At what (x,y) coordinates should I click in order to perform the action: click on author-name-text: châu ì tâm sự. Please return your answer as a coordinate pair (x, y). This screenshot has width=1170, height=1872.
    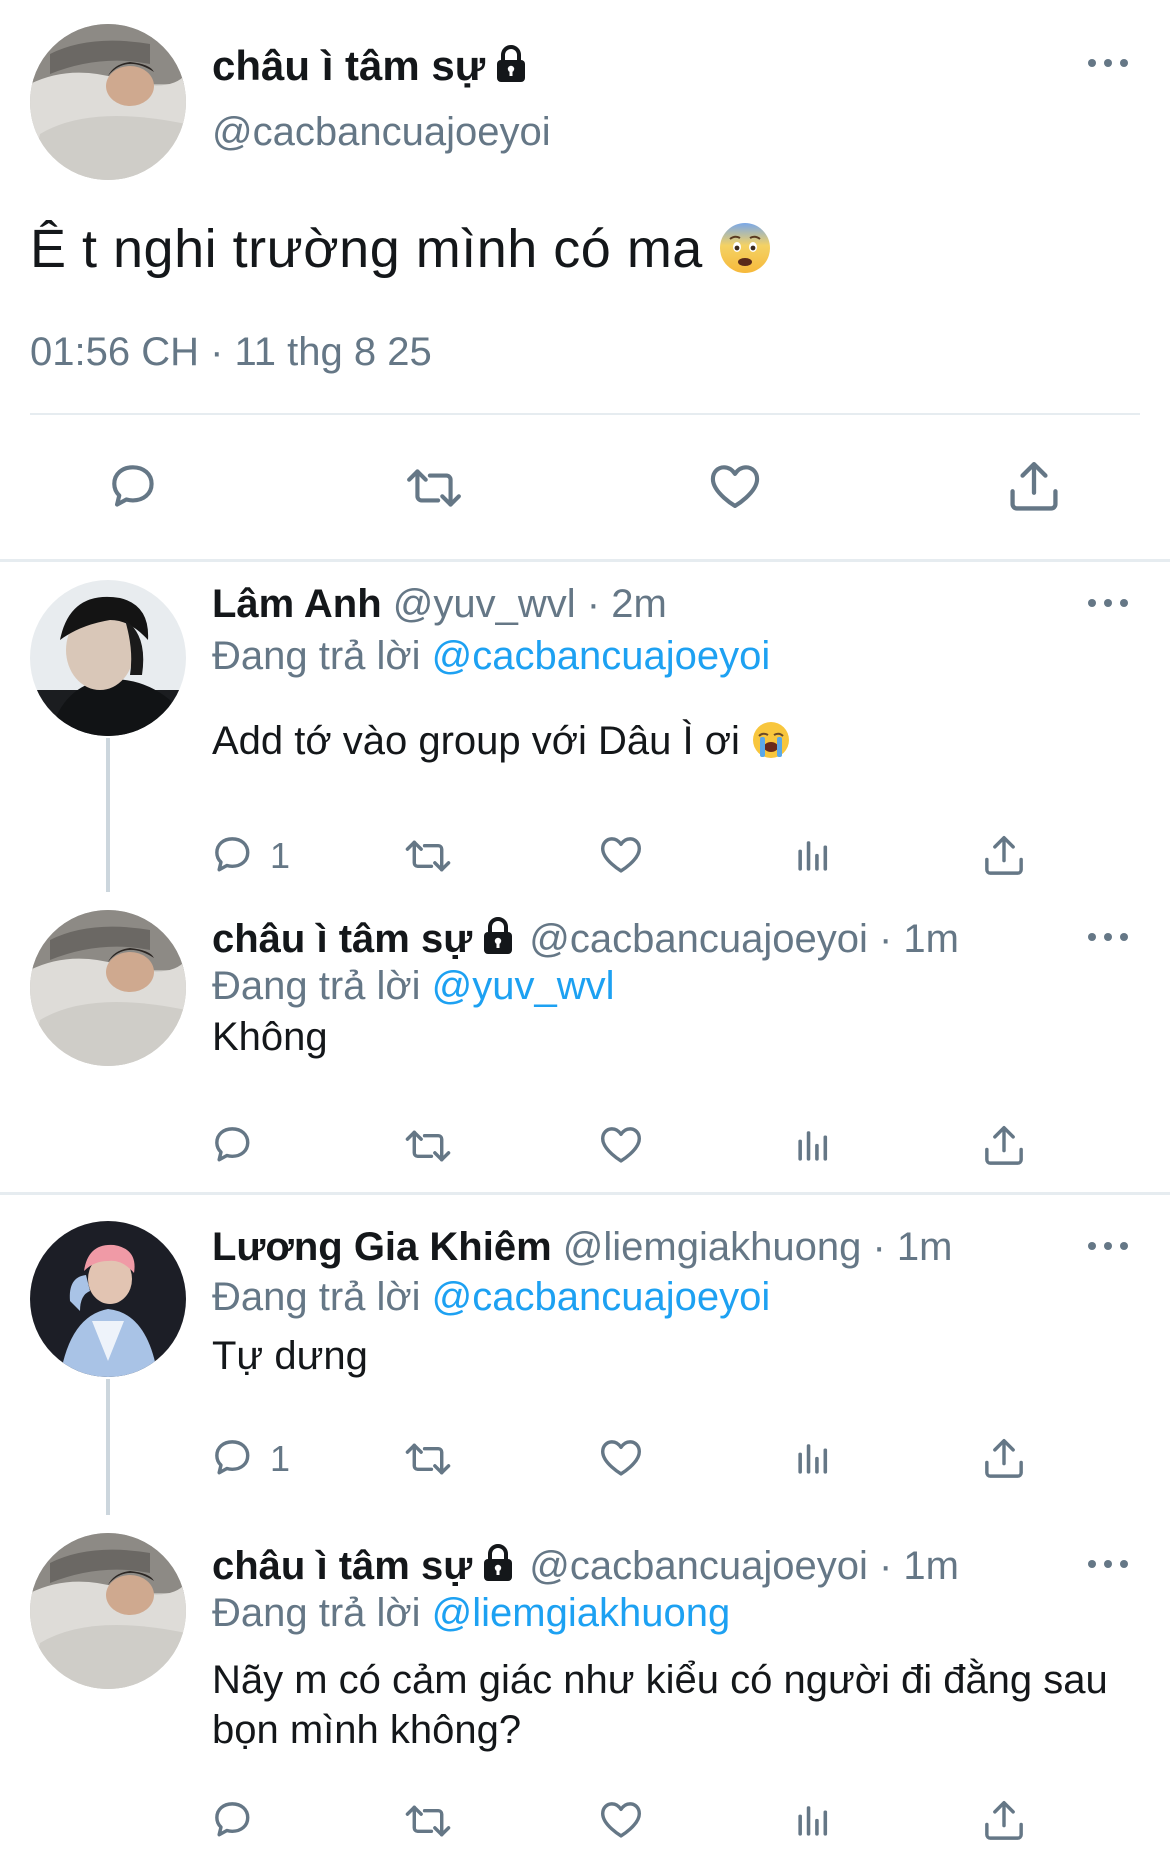
    Looking at the image, I should click on (349, 65).